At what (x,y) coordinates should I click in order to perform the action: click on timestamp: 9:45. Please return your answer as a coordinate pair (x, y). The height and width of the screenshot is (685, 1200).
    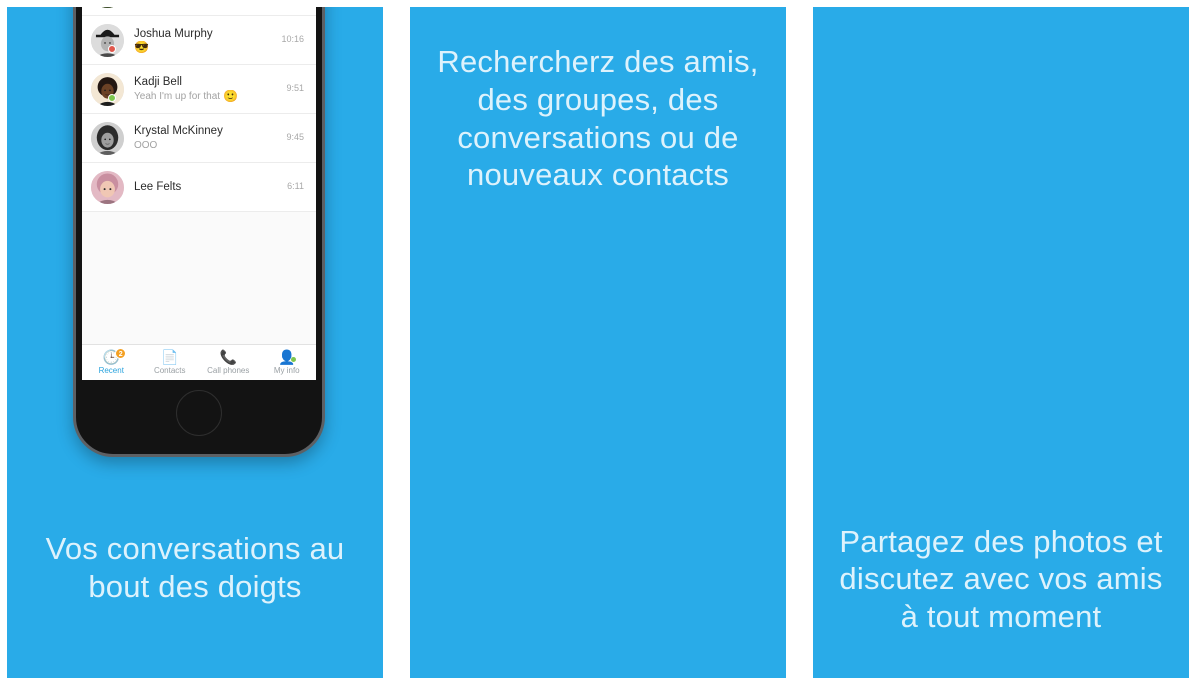
    Looking at the image, I should click on (295, 137).